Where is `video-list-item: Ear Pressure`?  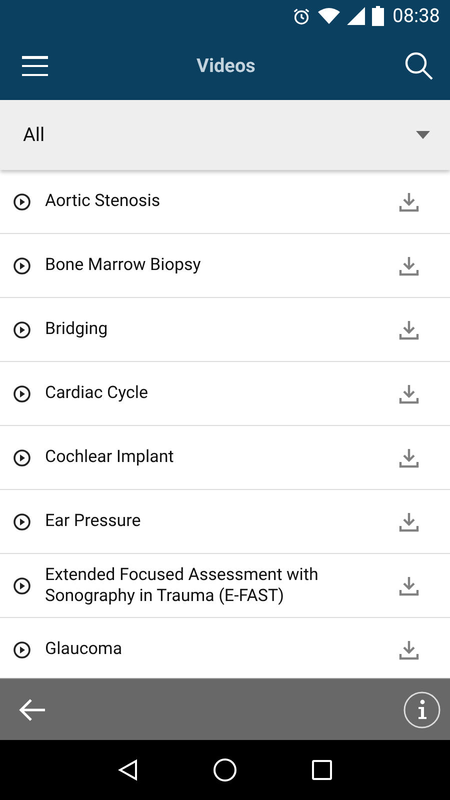
video-list-item: Ear Pressure is located at coordinates (225, 522).